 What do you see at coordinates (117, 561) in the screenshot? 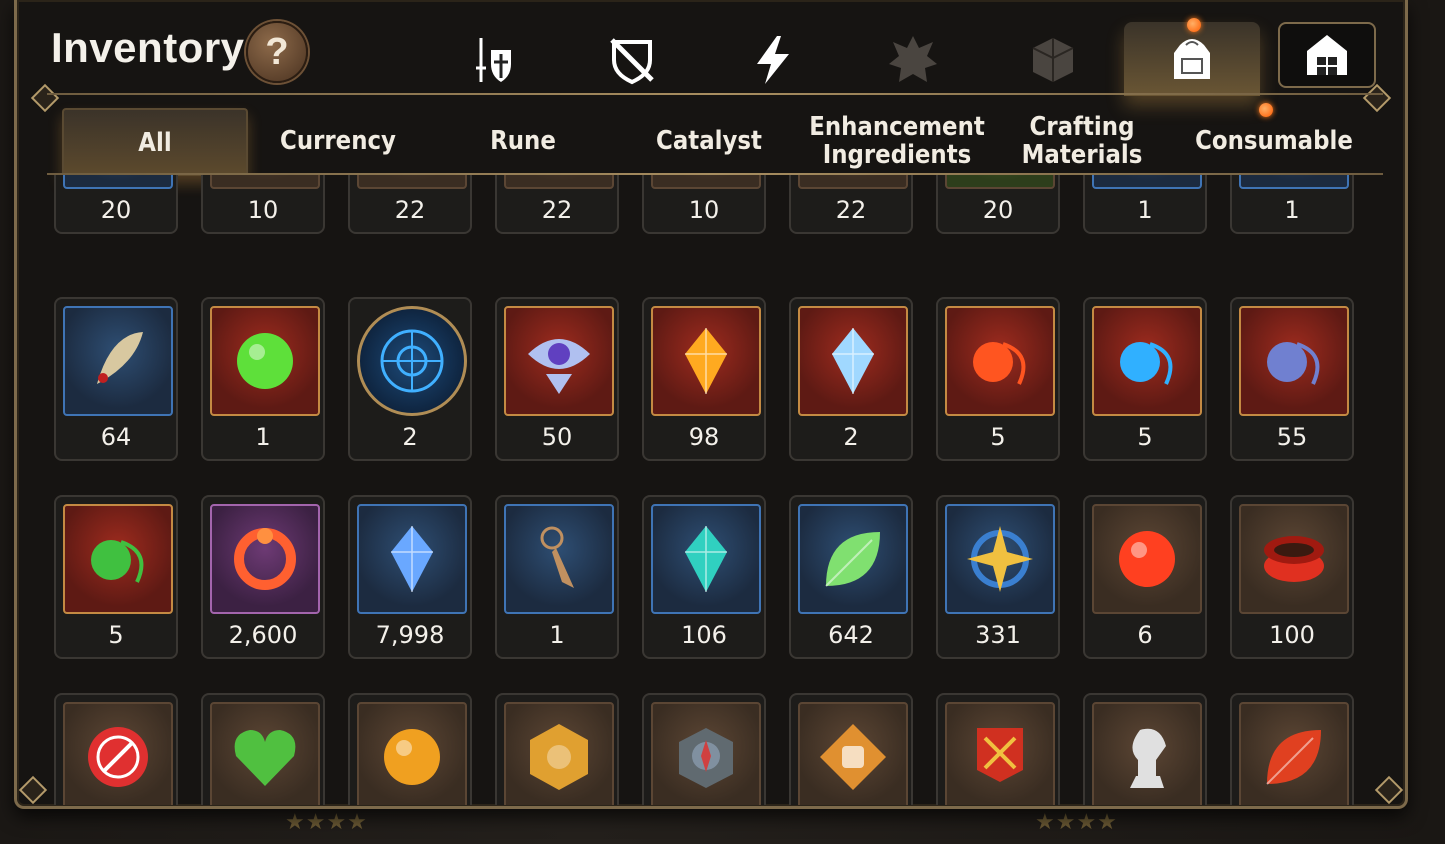
I see `clover-charm-icon` at bounding box center [117, 561].